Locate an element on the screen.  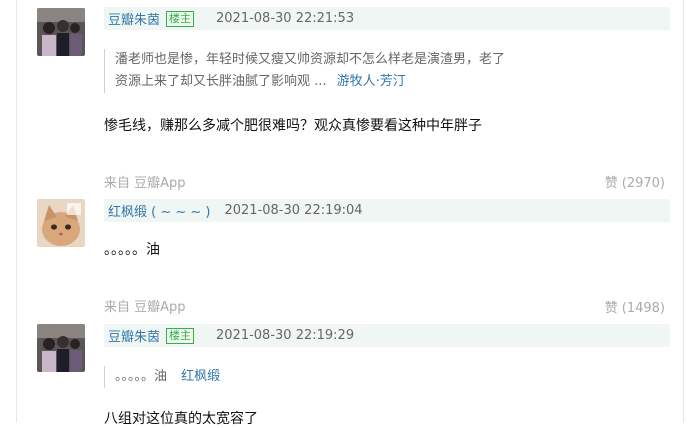
quote-text-line: 潘老师也是惨，年轻时候又瘦又帅资源却不怎么样老是演渣男，老了 is located at coordinates (310, 59).